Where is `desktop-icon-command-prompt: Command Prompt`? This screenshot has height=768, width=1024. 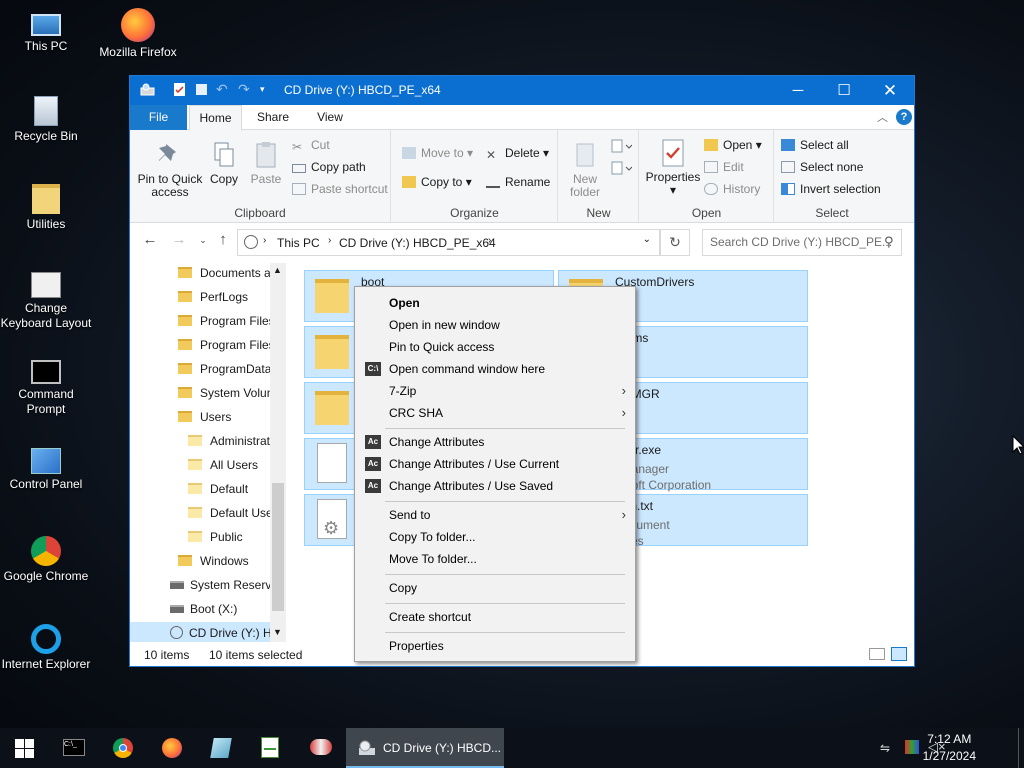
desktop-icon-command-prompt: Command Prompt is located at coordinates (46, 388).